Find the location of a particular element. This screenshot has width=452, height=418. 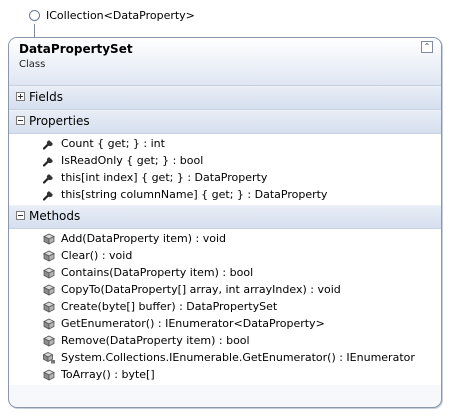

member-label: Add(DataProperty item) : void is located at coordinates (144, 238).